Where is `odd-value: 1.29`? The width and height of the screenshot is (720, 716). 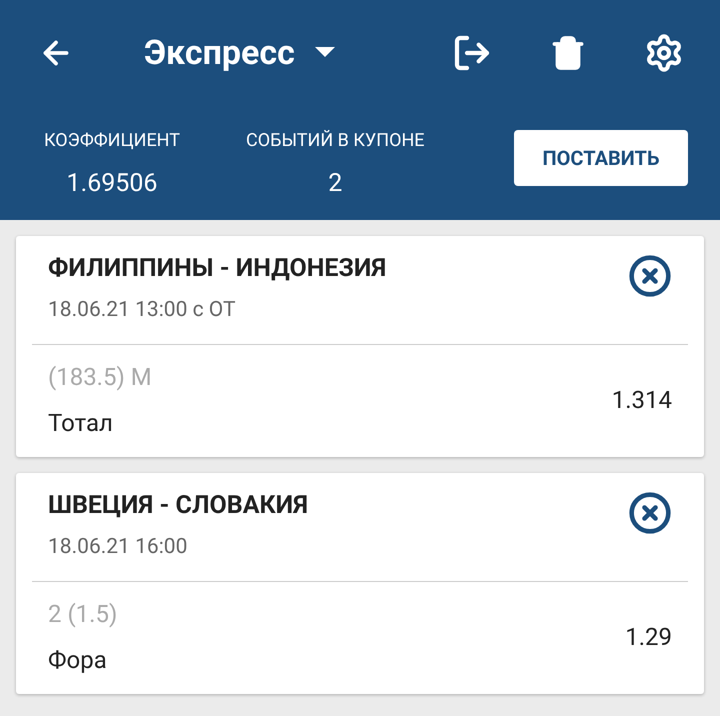 odd-value: 1.29 is located at coordinates (648, 637).